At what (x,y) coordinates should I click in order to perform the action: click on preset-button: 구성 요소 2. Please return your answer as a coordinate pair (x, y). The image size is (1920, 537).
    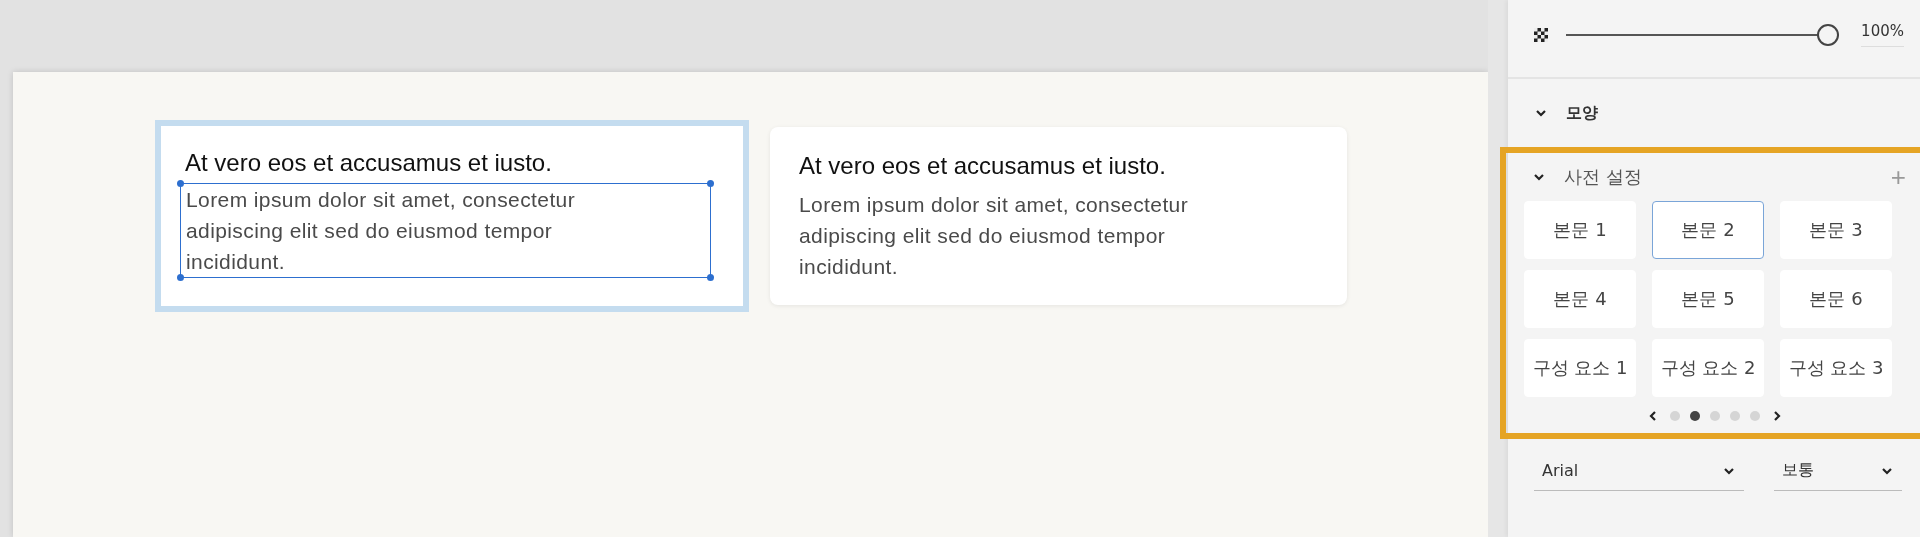
    Looking at the image, I should click on (1708, 368).